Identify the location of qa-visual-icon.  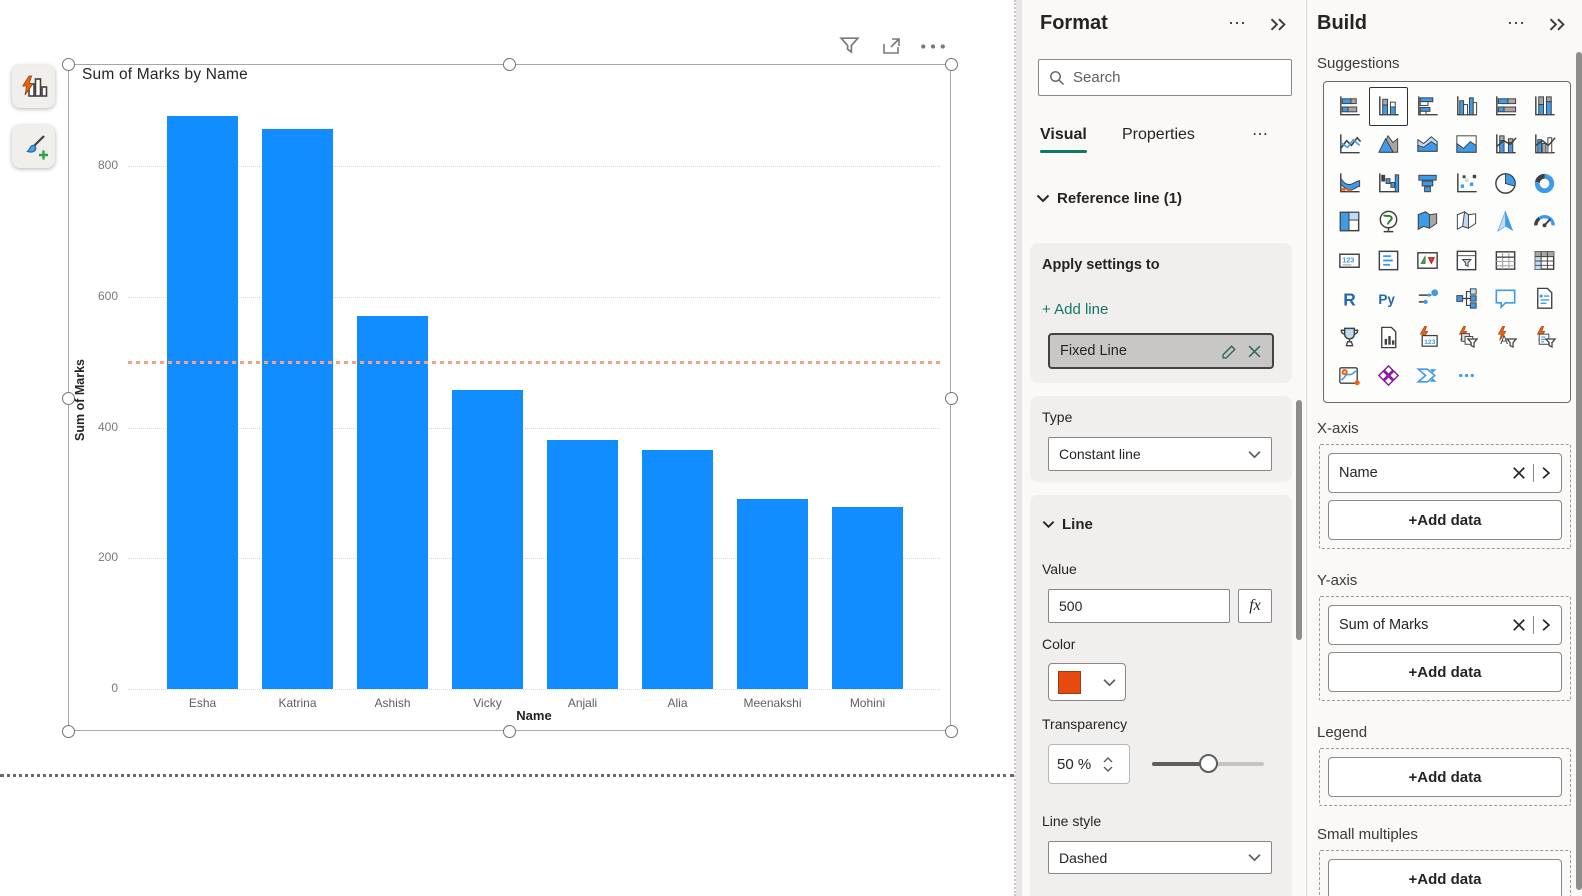
(1505, 299).